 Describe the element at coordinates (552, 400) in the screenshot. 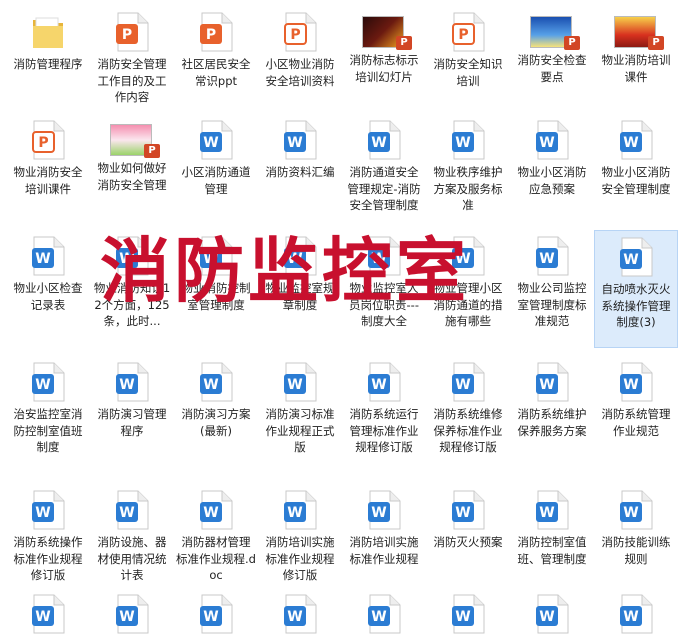

I see `file-item: W 消防系统维护保养服务方案` at that location.